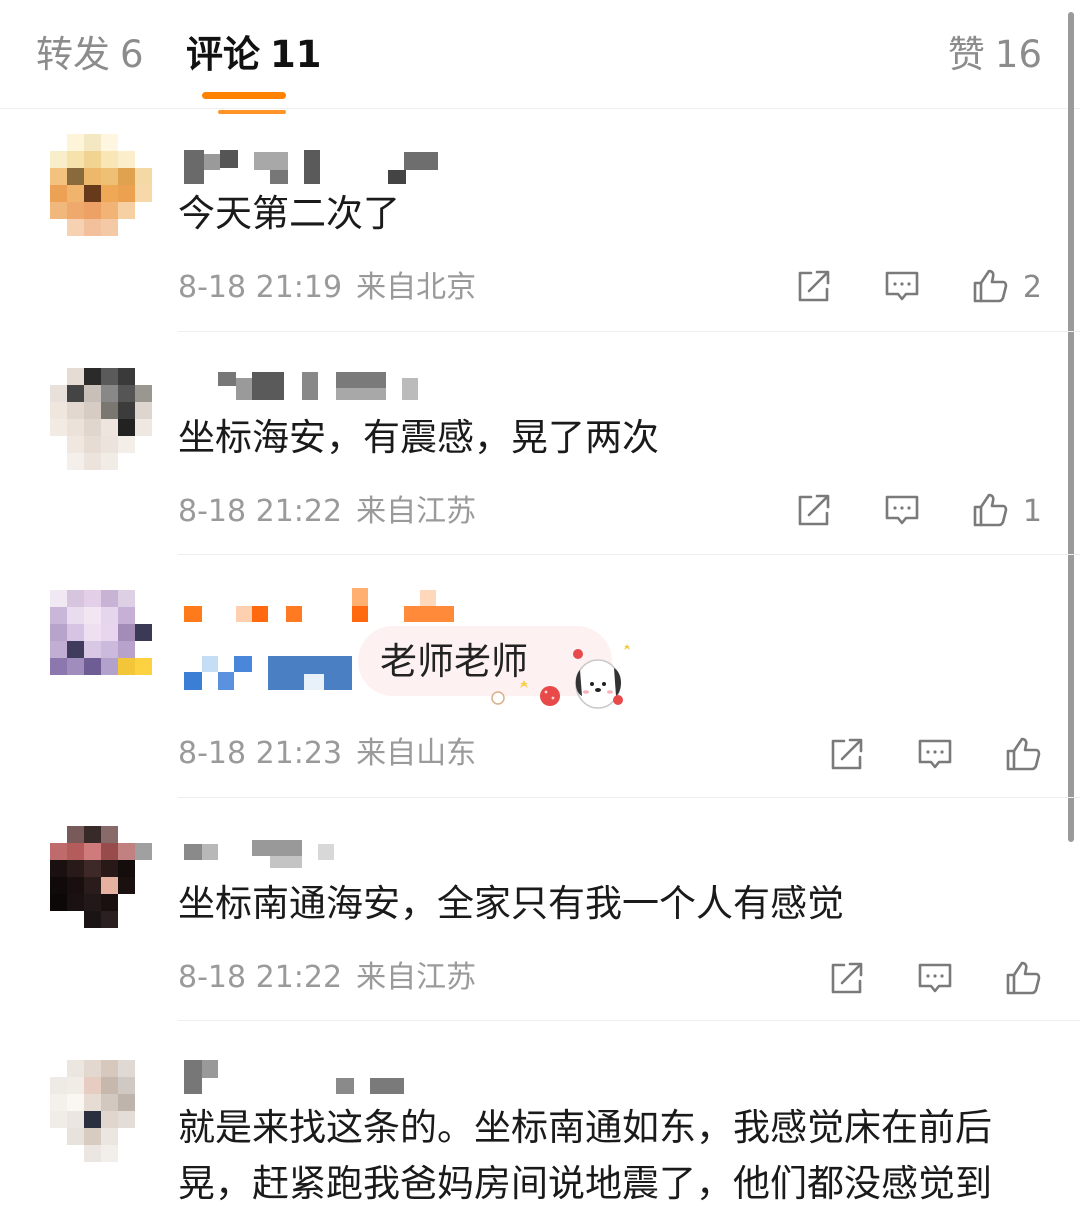 The height and width of the screenshot is (1221, 1080). I want to click on pochacco-sticker-icon, so click(560, 676).